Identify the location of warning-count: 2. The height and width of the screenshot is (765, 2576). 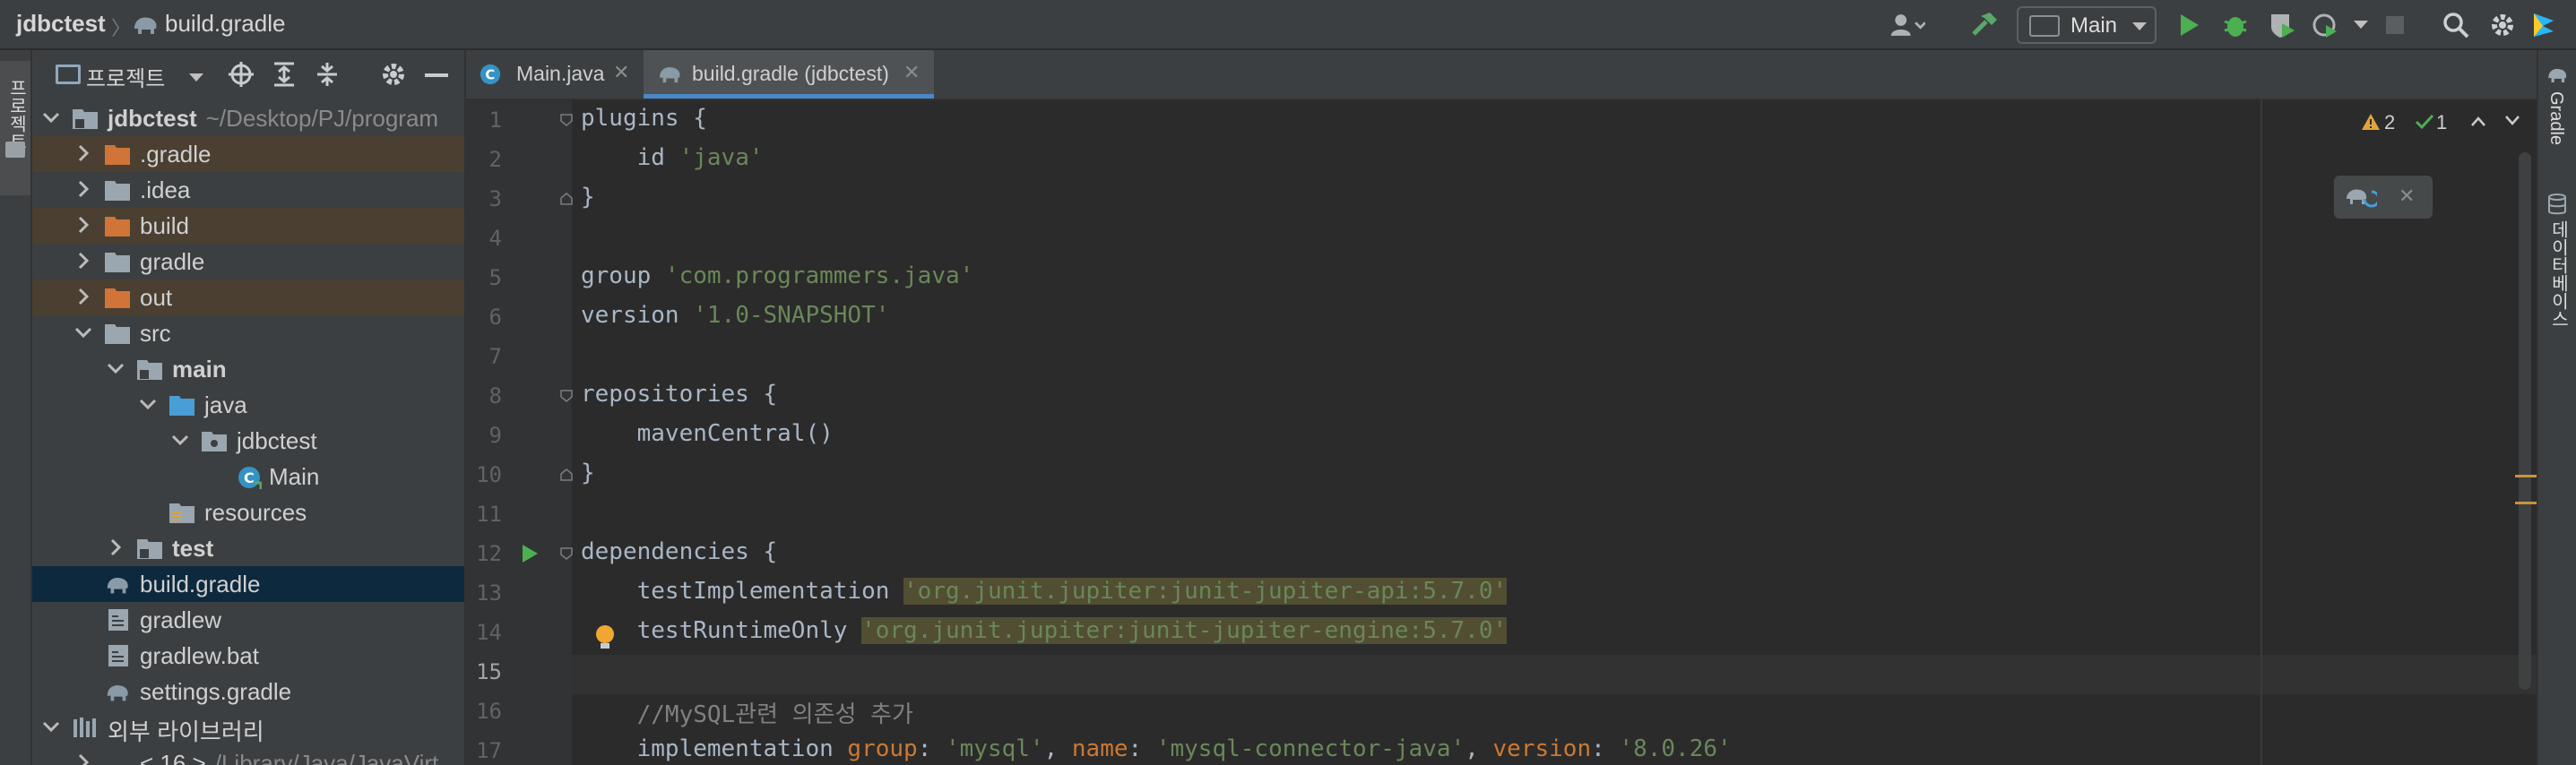
(2390, 122).